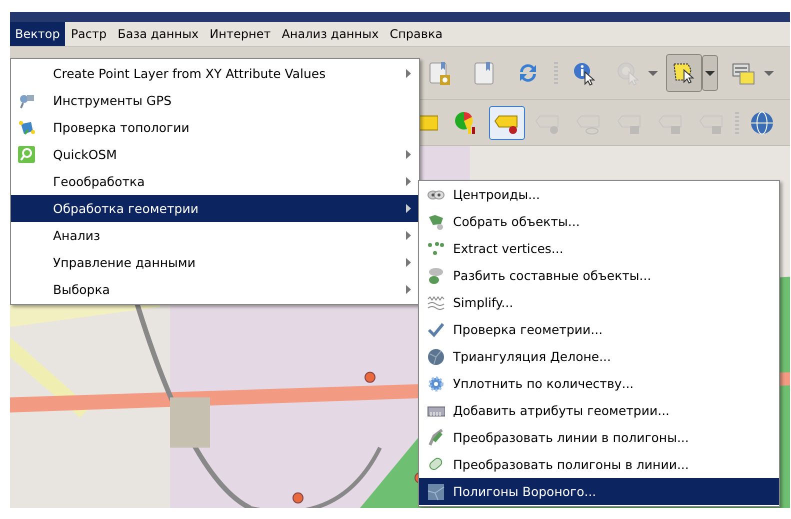 Image resolution: width=791 pixels, height=519 pixels. I want to click on collect-icon, so click(436, 221).